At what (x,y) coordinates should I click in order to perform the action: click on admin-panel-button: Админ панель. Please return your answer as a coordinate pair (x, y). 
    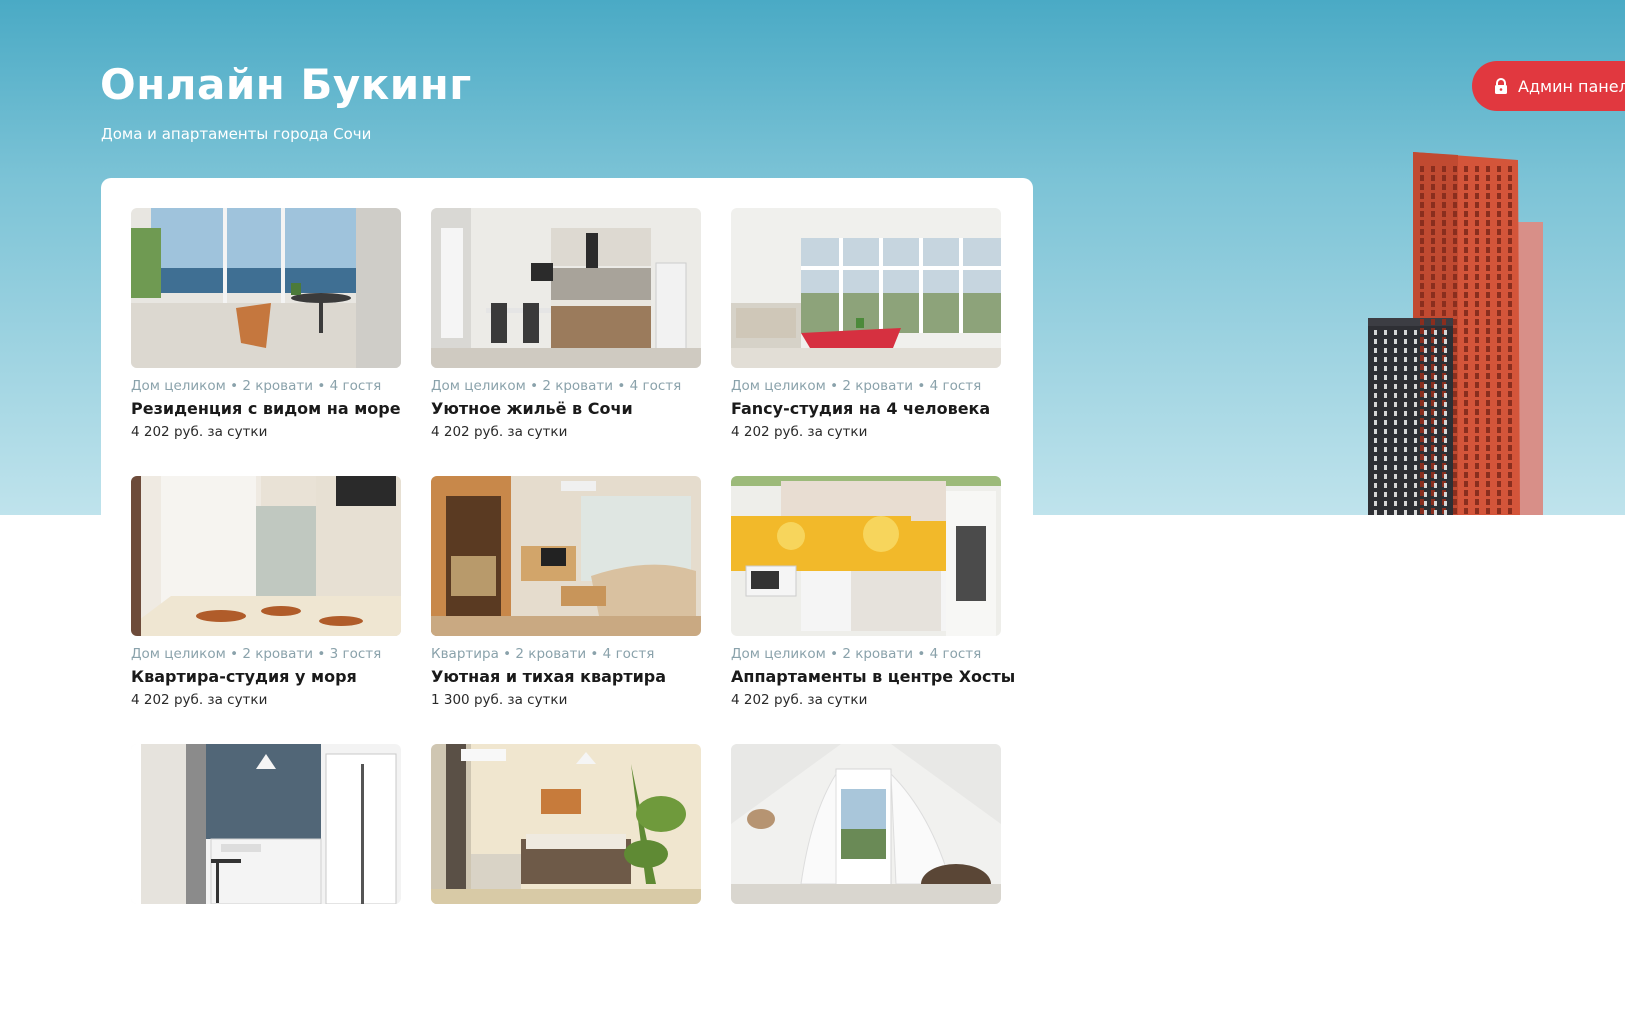
    Looking at the image, I should click on (1548, 86).